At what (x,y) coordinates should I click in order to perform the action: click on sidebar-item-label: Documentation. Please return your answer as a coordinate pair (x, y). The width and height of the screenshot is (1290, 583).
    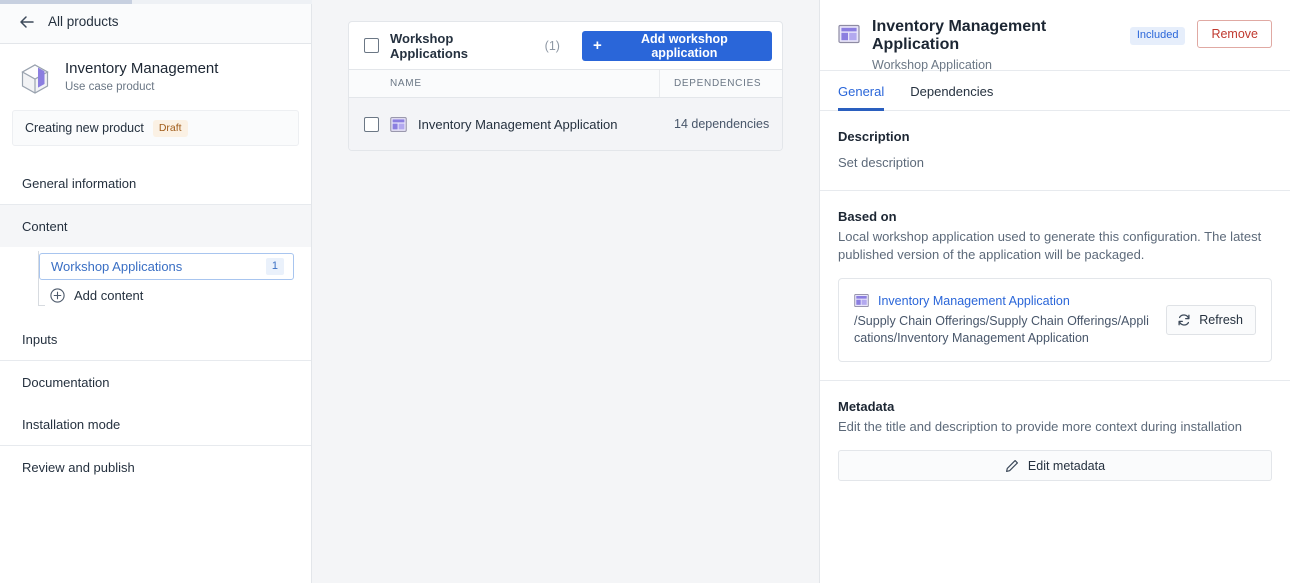
    Looking at the image, I should click on (66, 382).